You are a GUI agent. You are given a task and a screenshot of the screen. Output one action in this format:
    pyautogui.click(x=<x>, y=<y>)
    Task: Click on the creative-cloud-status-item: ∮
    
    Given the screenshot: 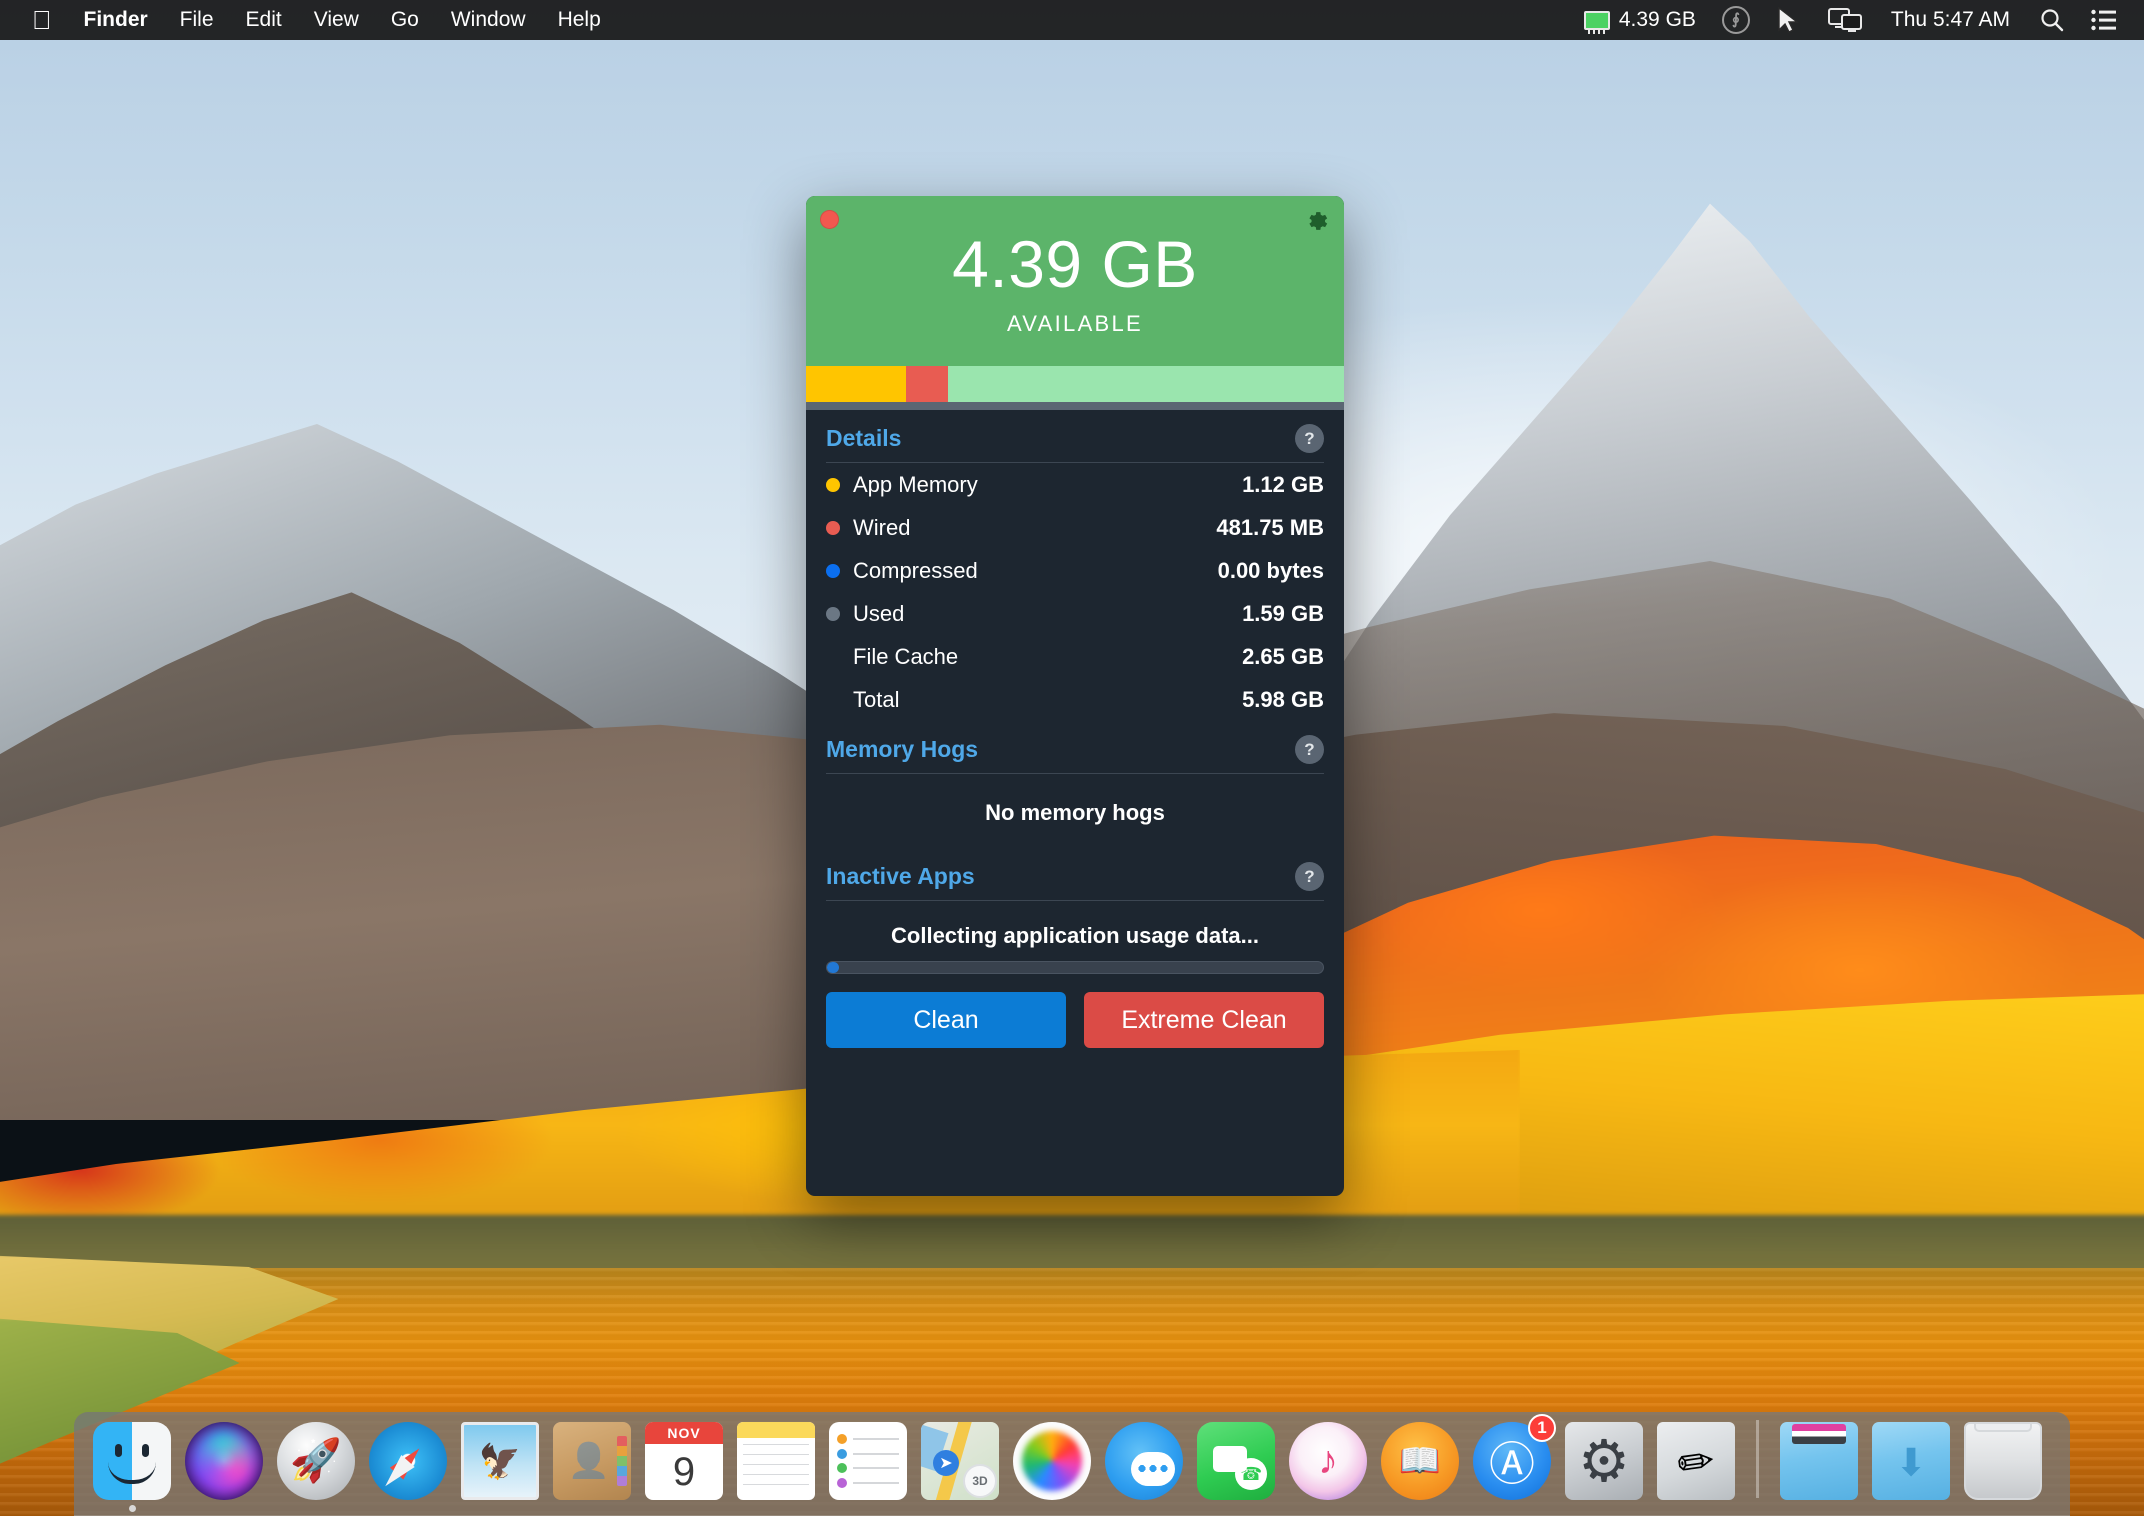 What is the action you would take?
    pyautogui.click(x=1736, y=20)
    